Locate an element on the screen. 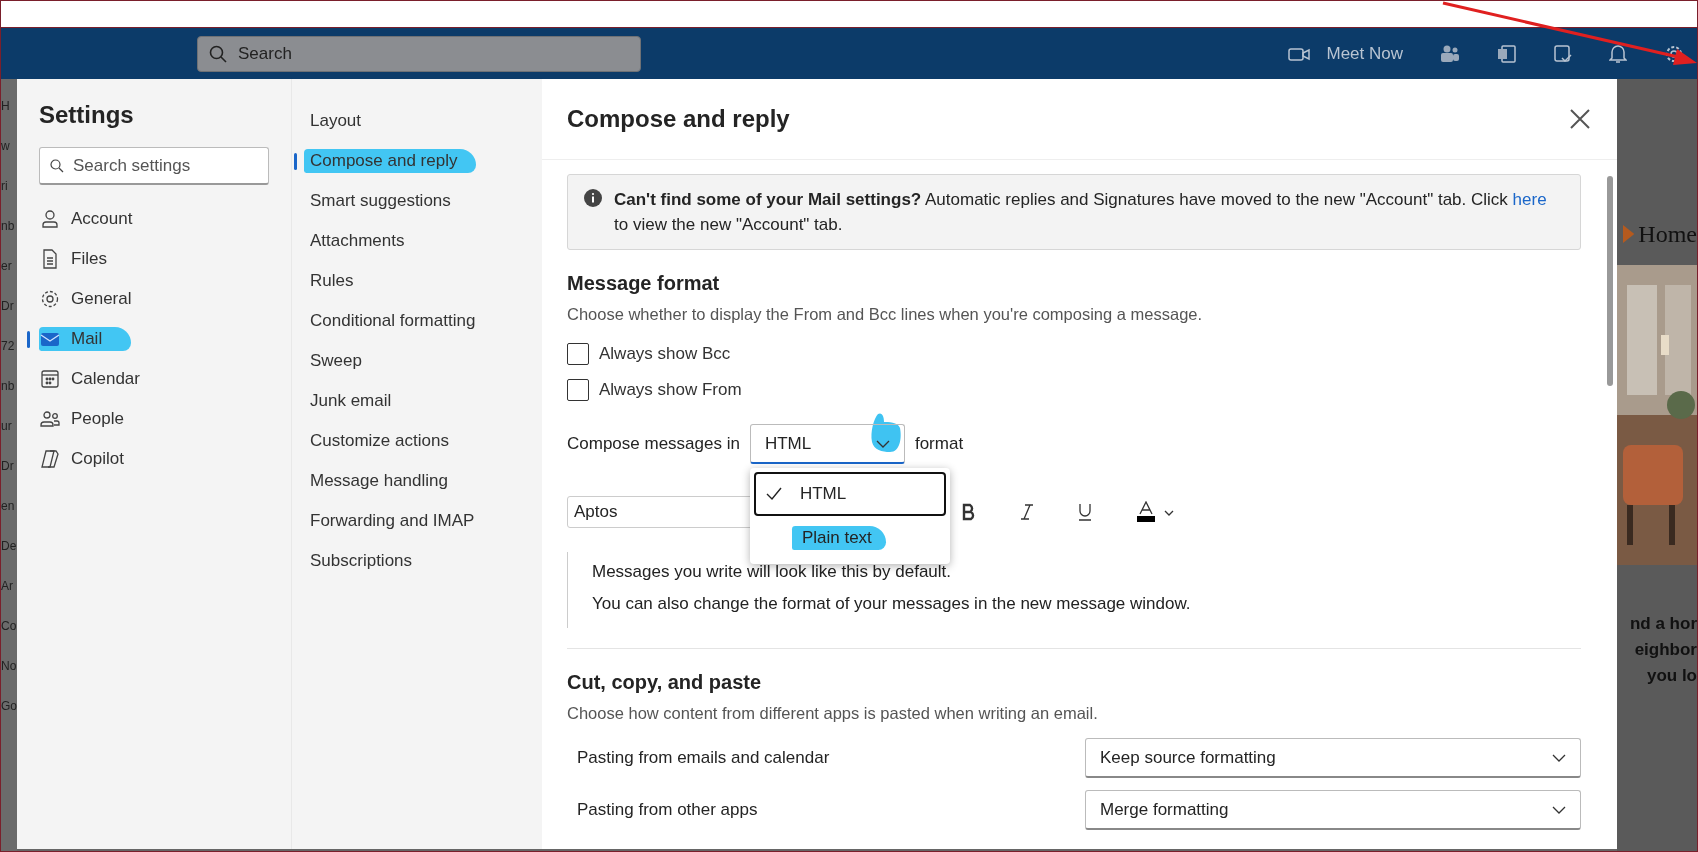  settings-category: Account is located at coordinates (148, 219).